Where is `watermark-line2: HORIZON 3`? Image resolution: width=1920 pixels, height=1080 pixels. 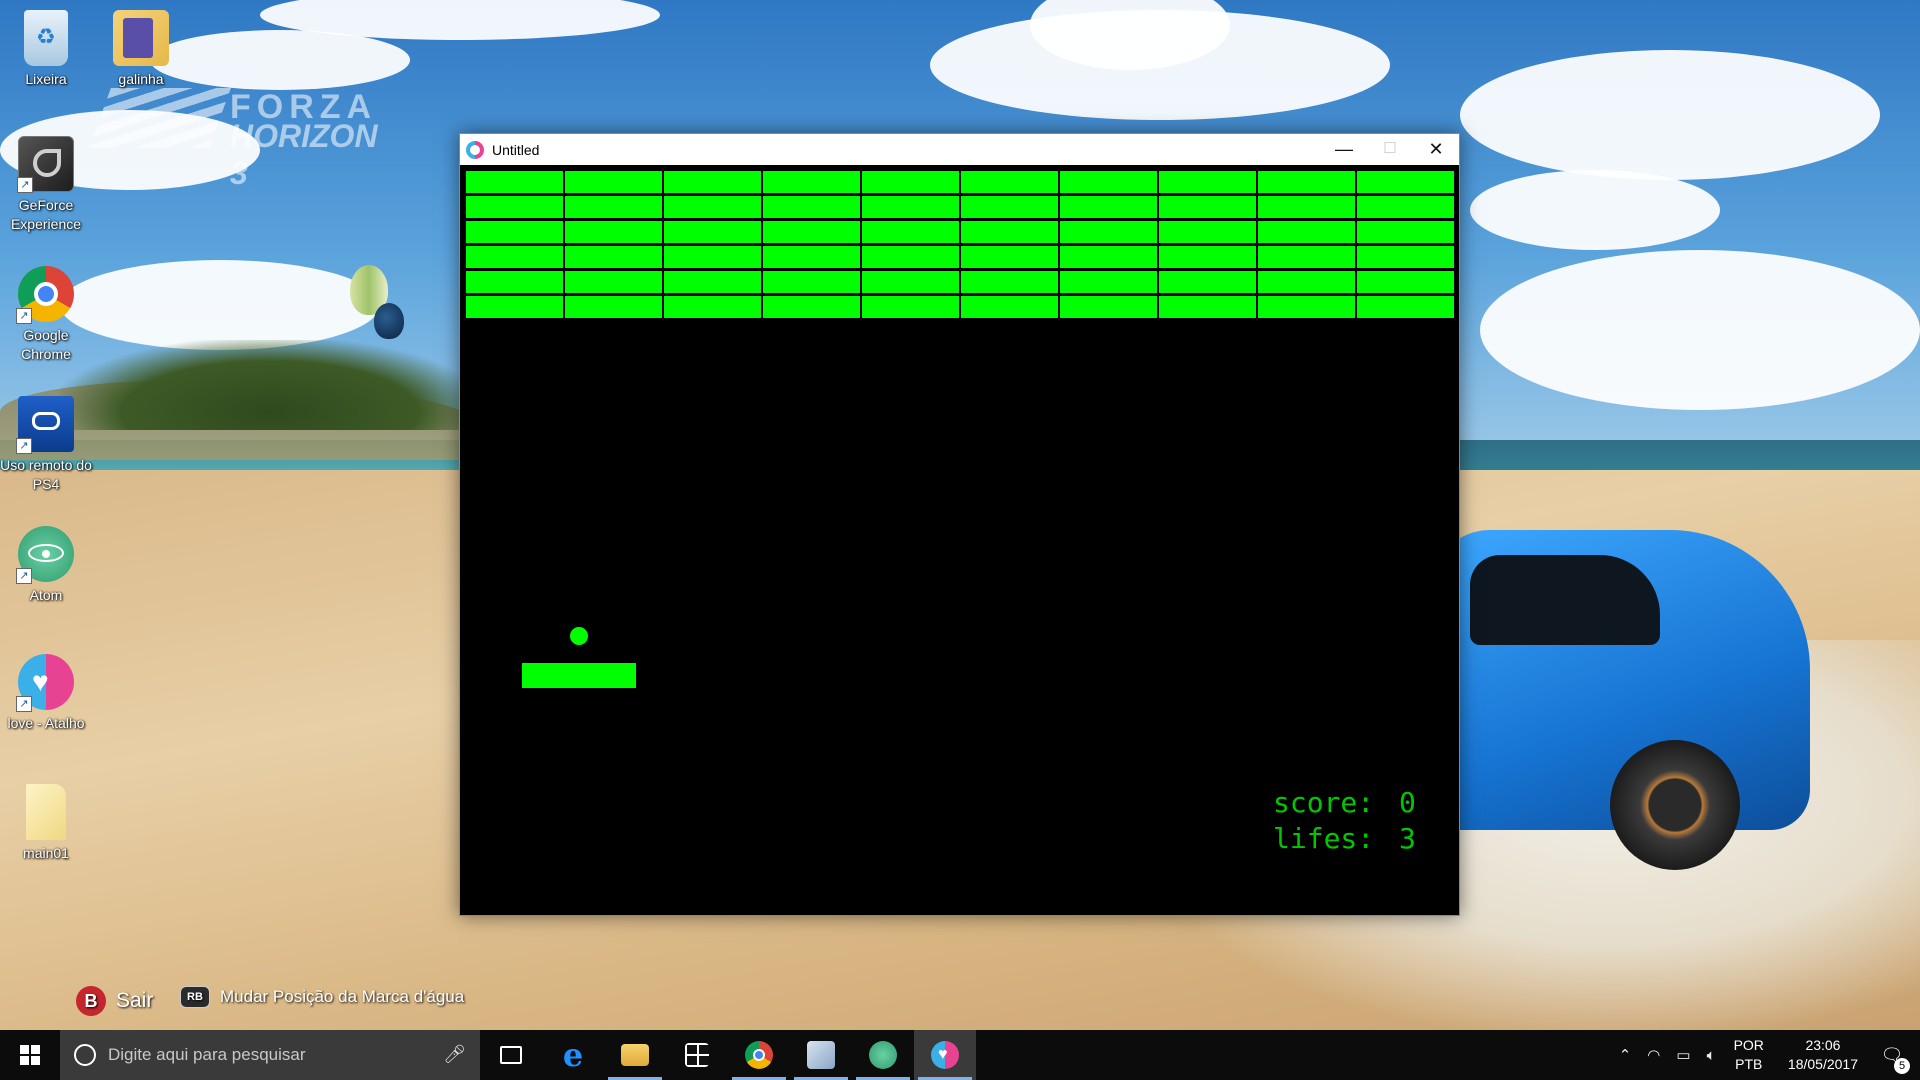
watermark-line2: HORIZON 3 is located at coordinates (304, 154).